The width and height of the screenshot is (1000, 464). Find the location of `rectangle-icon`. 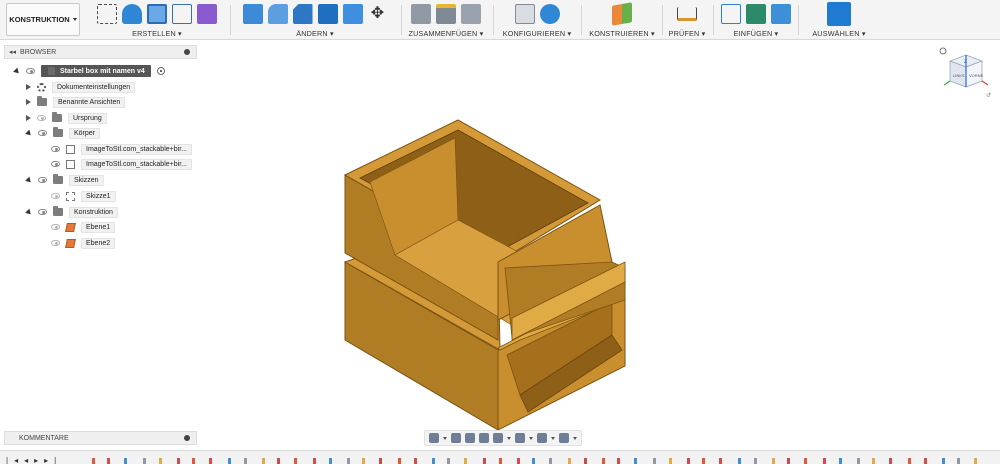

rectangle-icon is located at coordinates (182, 14).